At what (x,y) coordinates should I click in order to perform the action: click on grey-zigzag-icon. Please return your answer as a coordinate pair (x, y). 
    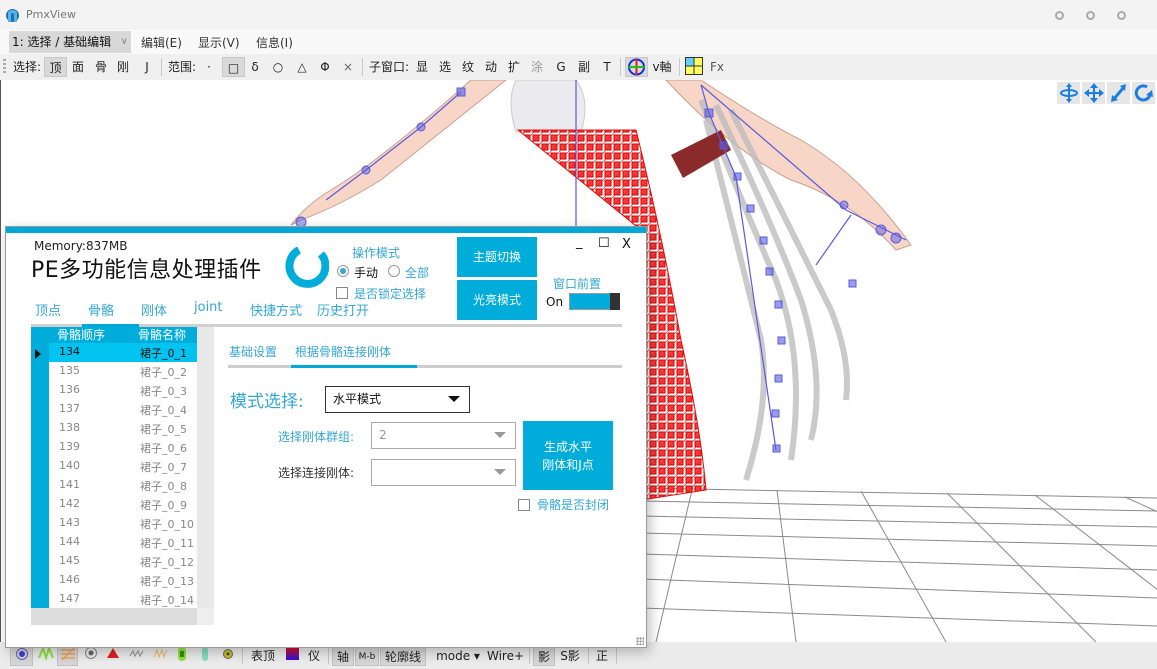
    Looking at the image, I should click on (137, 656).